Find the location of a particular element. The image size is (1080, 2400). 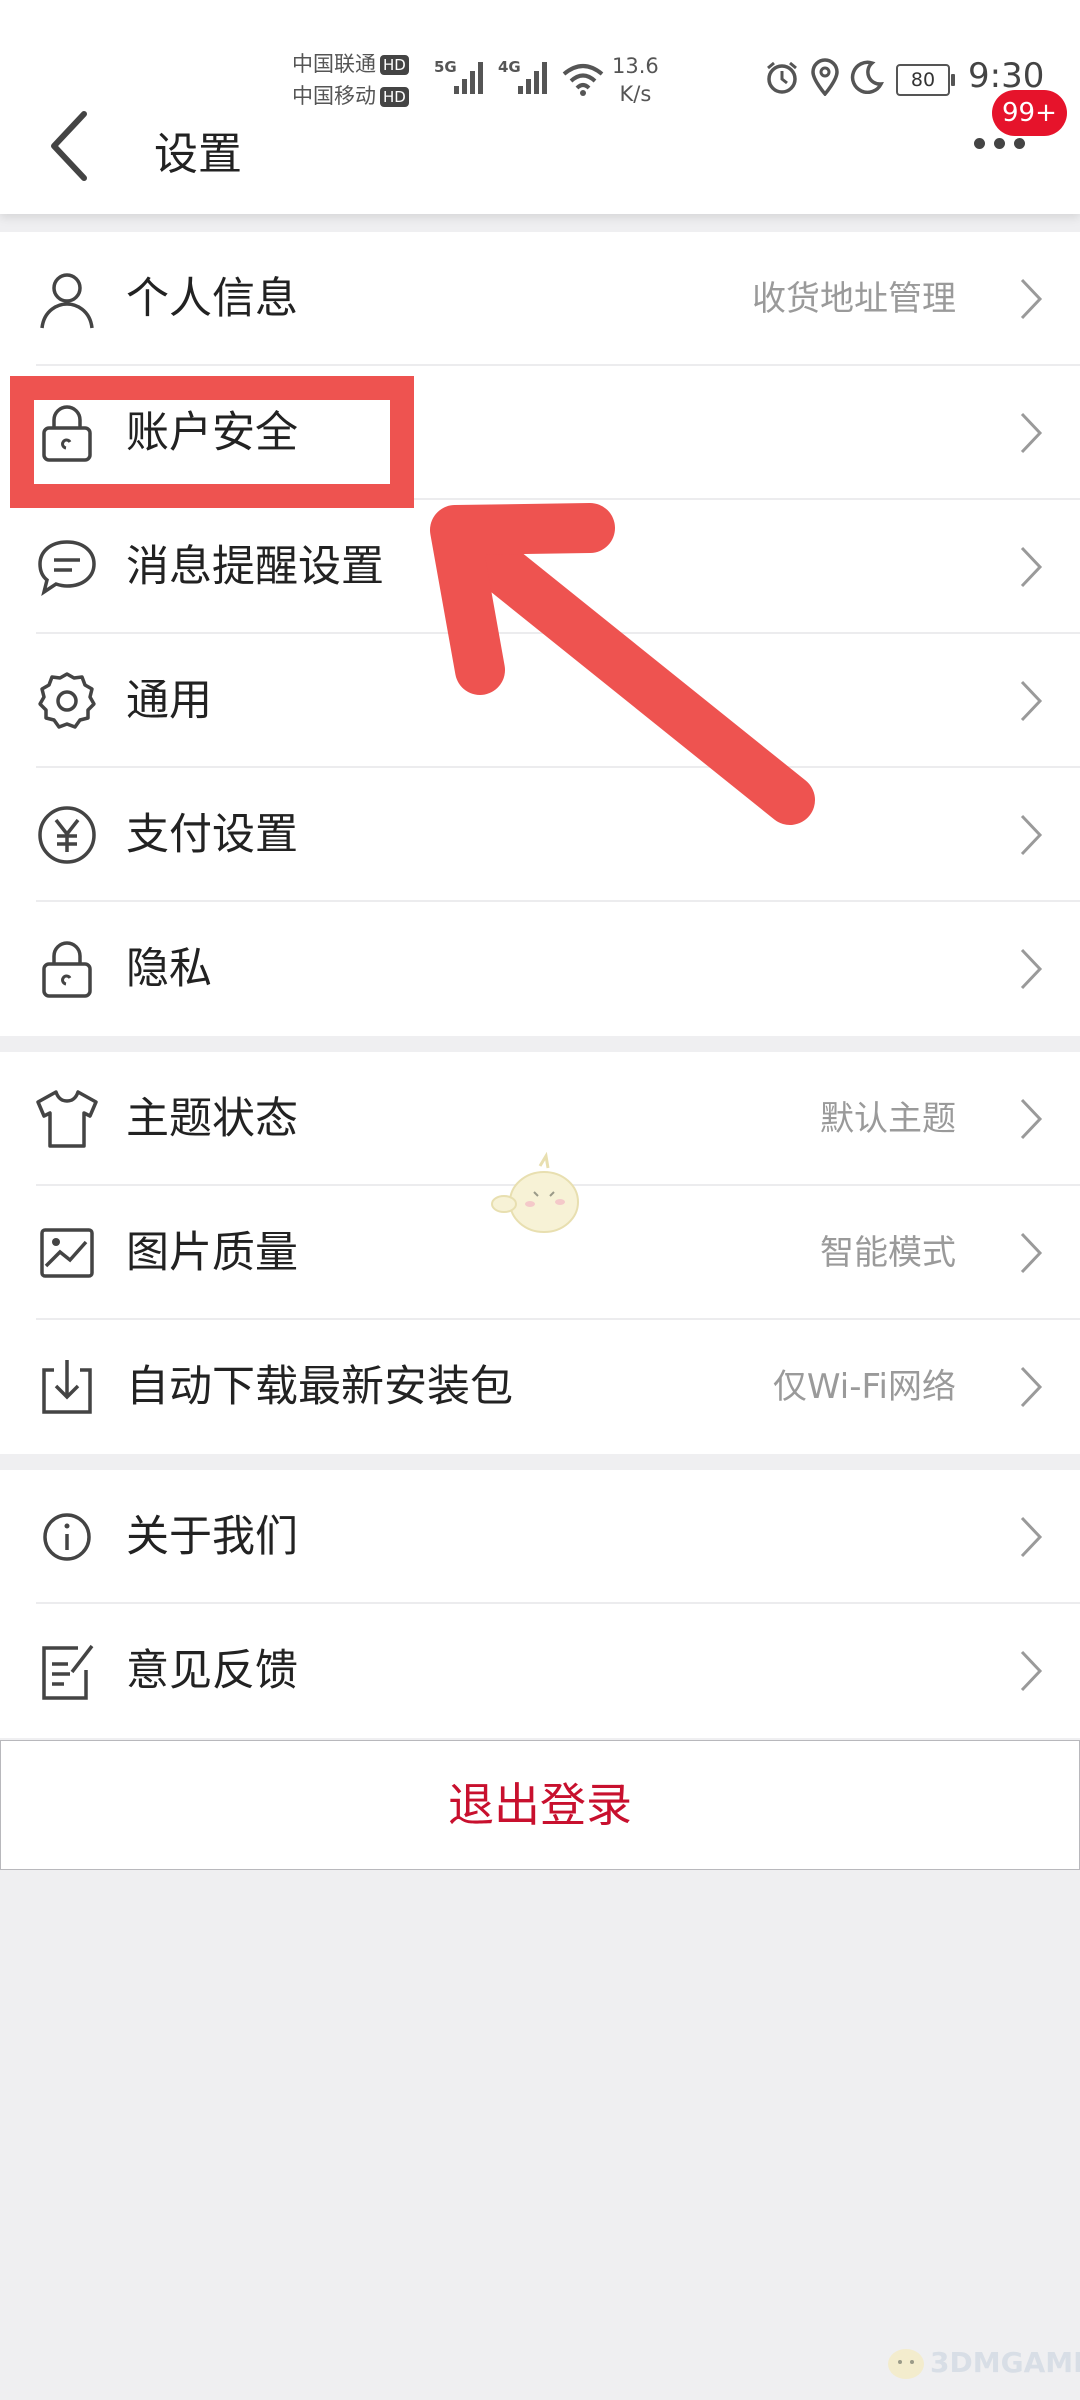

mascot-watermark-icon is located at coordinates (535, 1192).